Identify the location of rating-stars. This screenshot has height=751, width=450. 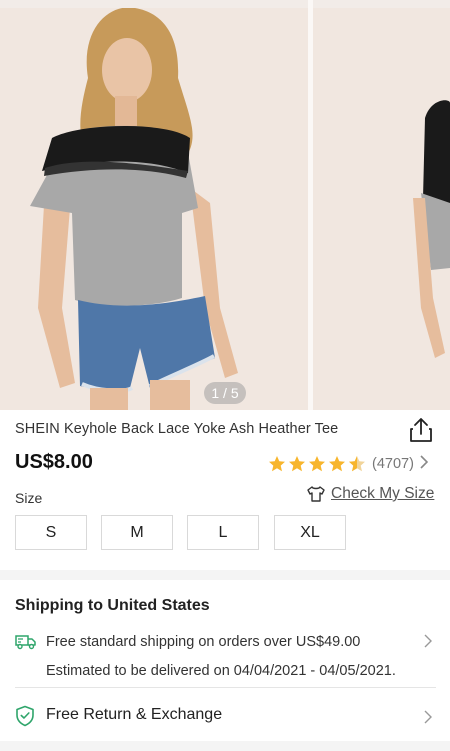
(317, 464).